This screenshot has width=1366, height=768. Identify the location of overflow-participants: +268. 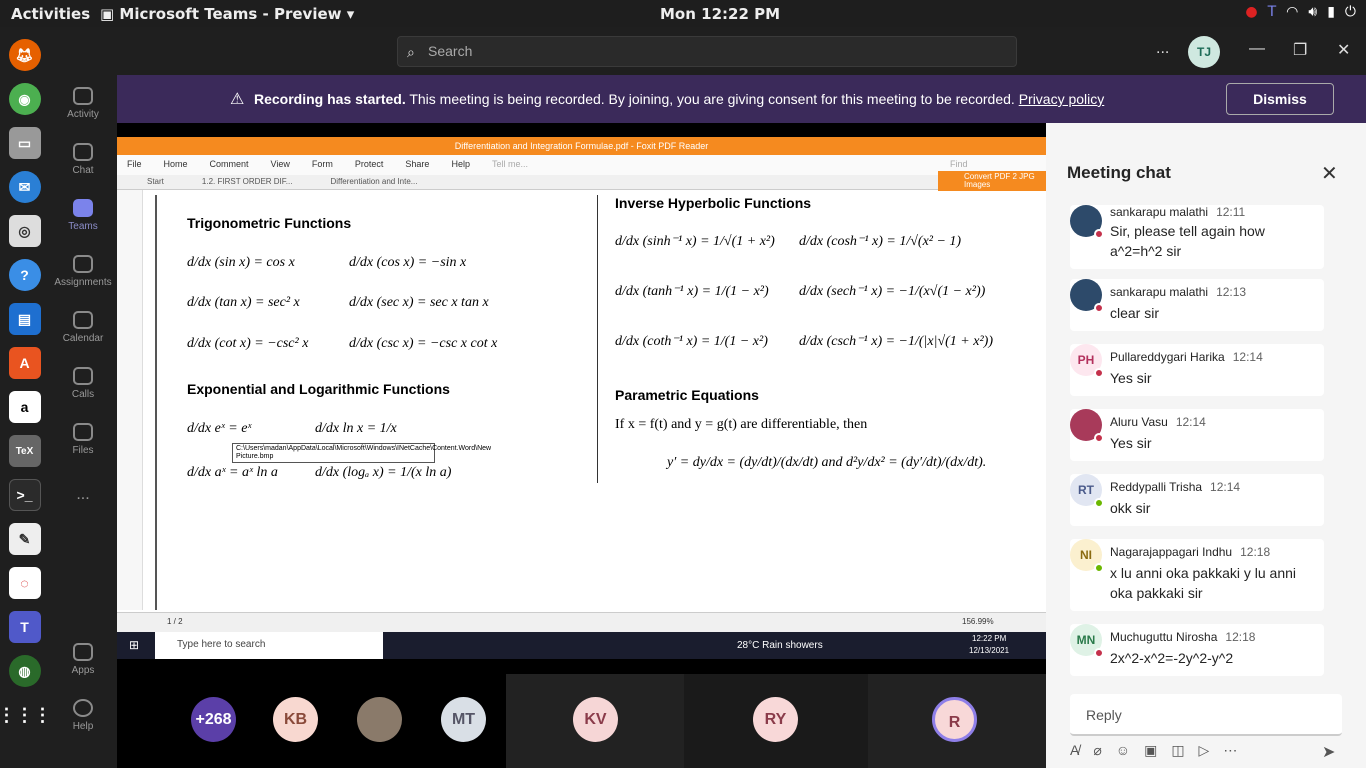
(213, 719).